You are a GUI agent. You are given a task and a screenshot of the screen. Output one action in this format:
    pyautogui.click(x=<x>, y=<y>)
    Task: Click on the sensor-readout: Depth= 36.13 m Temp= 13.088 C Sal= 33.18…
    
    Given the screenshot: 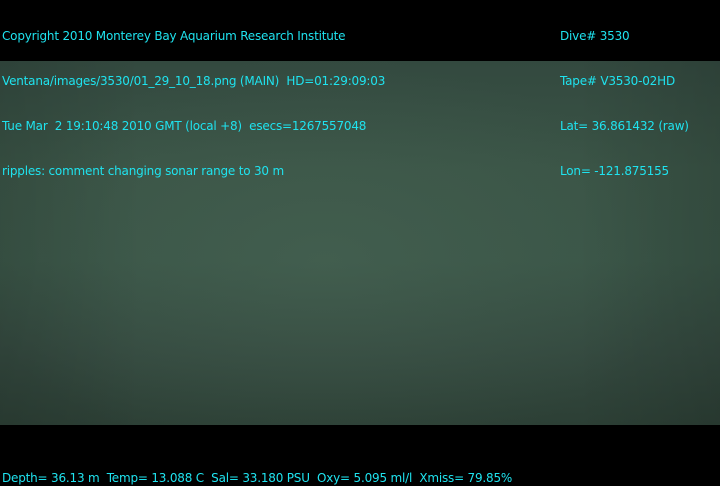 What is the action you would take?
    pyautogui.click(x=257, y=478)
    